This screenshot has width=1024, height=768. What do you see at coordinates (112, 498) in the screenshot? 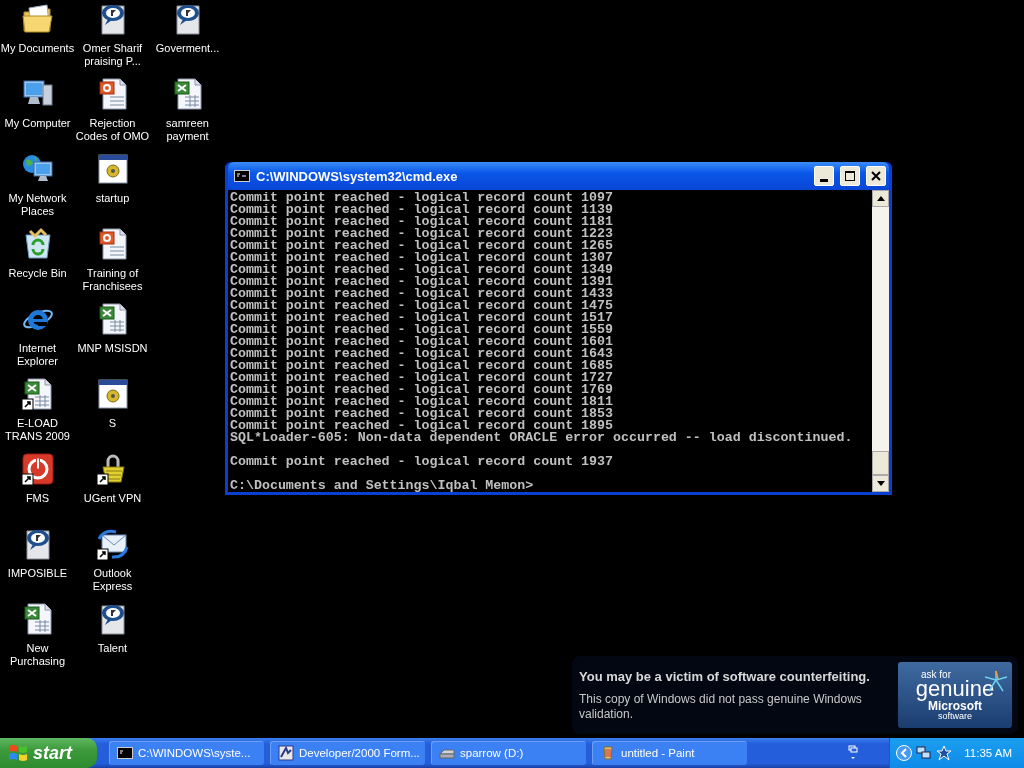
I see `icon-label: UGent VPN` at bounding box center [112, 498].